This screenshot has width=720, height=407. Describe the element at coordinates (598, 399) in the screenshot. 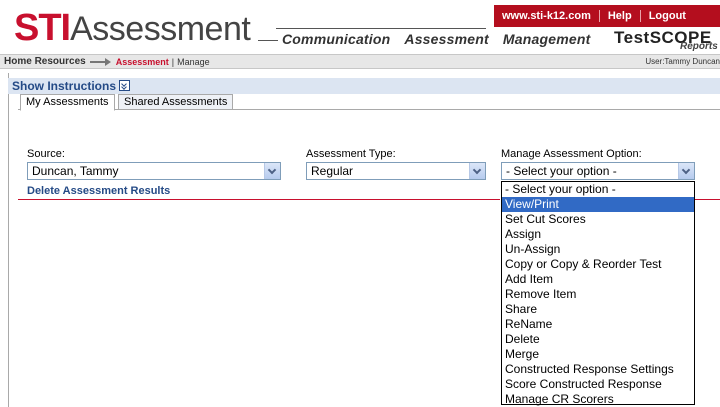

I see `option-manage-cr-scorers: Manage CR Scorers` at that location.